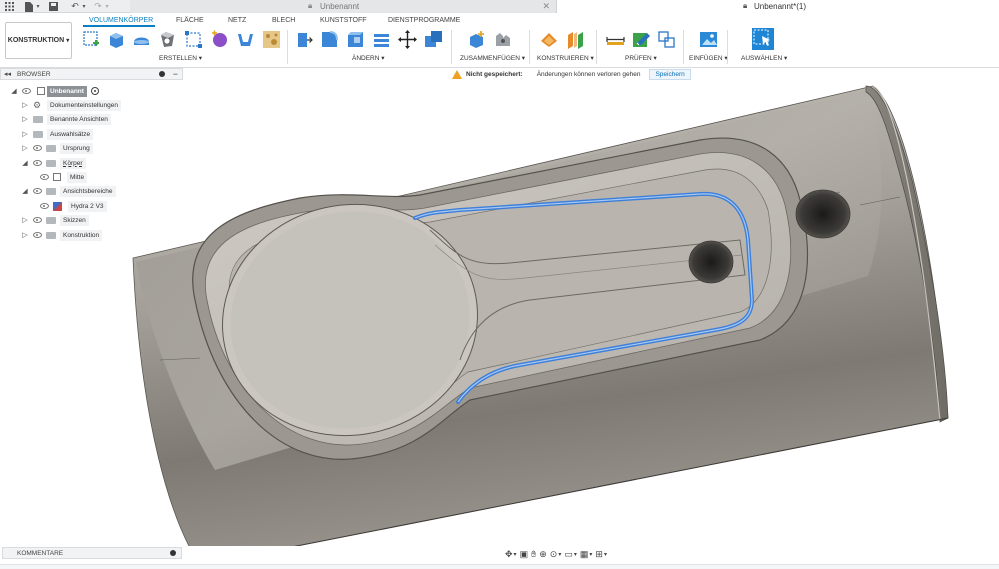  What do you see at coordinates (237, 20) in the screenshot?
I see `tab-netz: NETZ` at bounding box center [237, 20].